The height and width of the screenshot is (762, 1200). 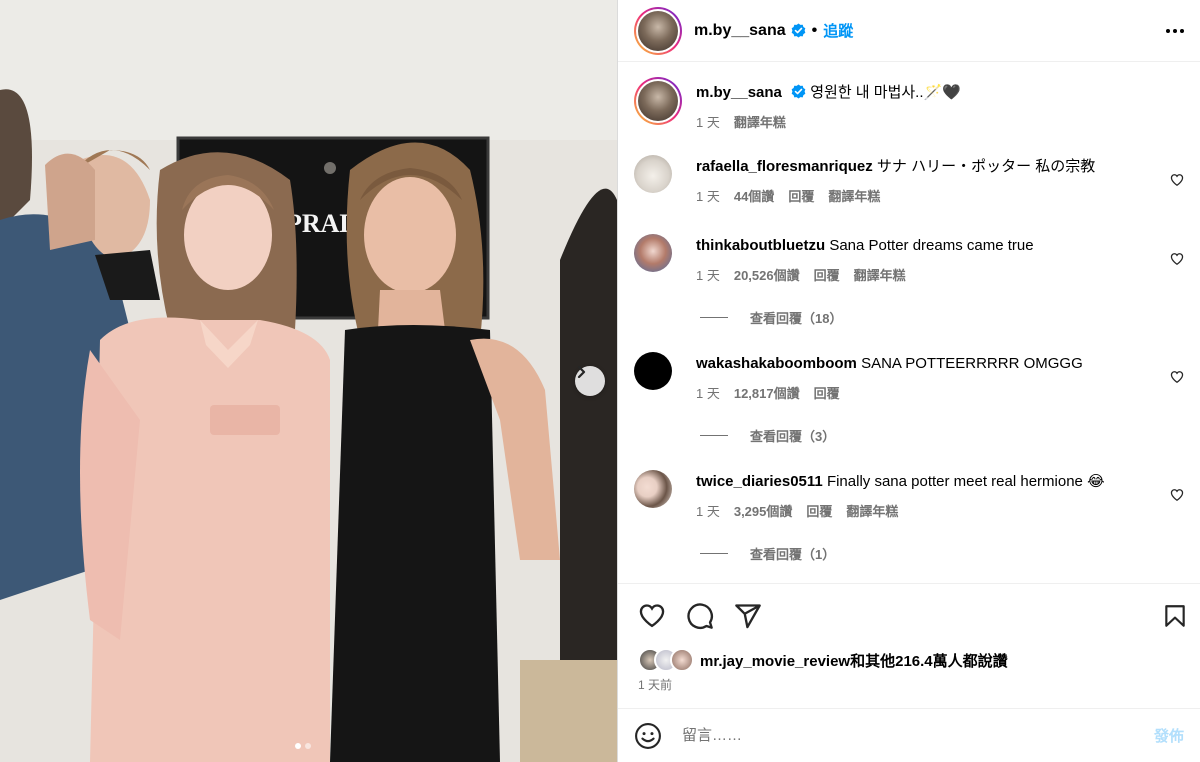 What do you see at coordinates (682, 660) in the screenshot?
I see `liker-avatar` at bounding box center [682, 660].